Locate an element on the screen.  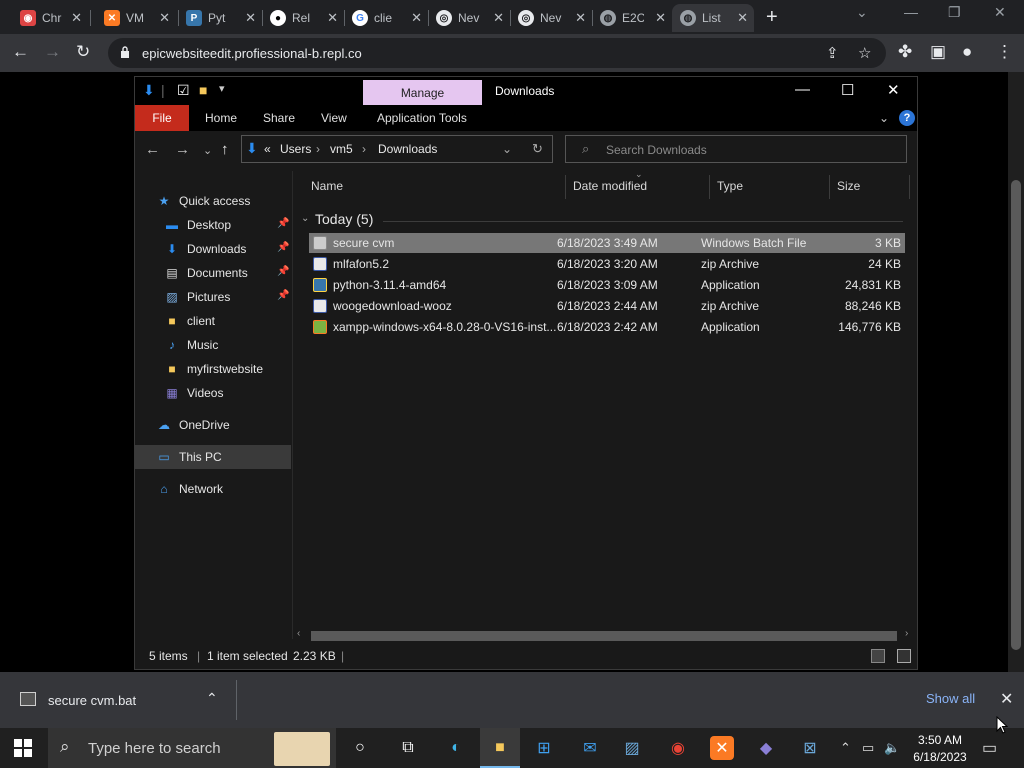
large-icons-view-icon is located at coordinates (904, 656).